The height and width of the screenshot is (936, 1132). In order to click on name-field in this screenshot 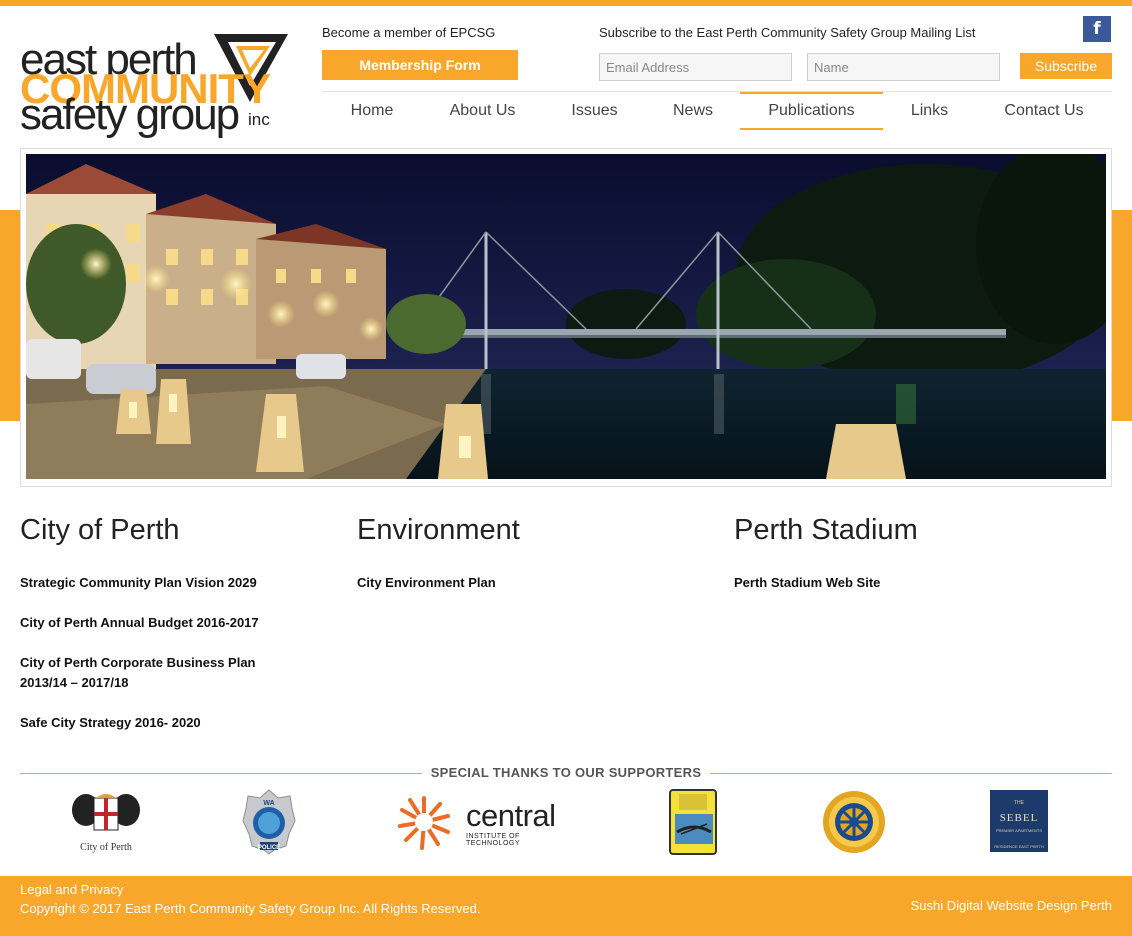, I will do `click(903, 67)`.